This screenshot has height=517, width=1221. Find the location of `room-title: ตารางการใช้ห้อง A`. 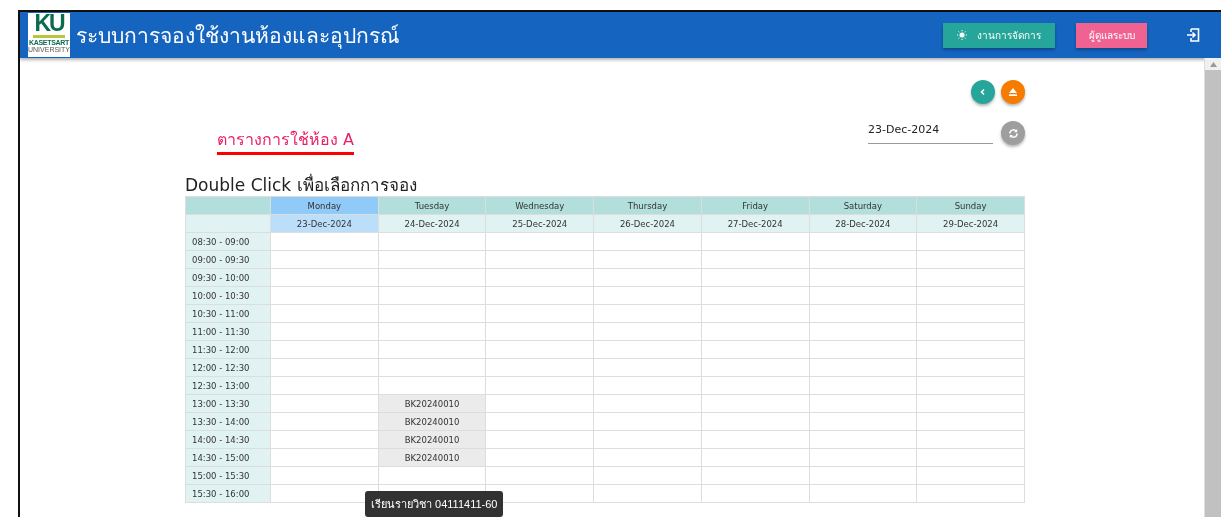

room-title: ตารางการใช้ห้อง A is located at coordinates (286, 142).